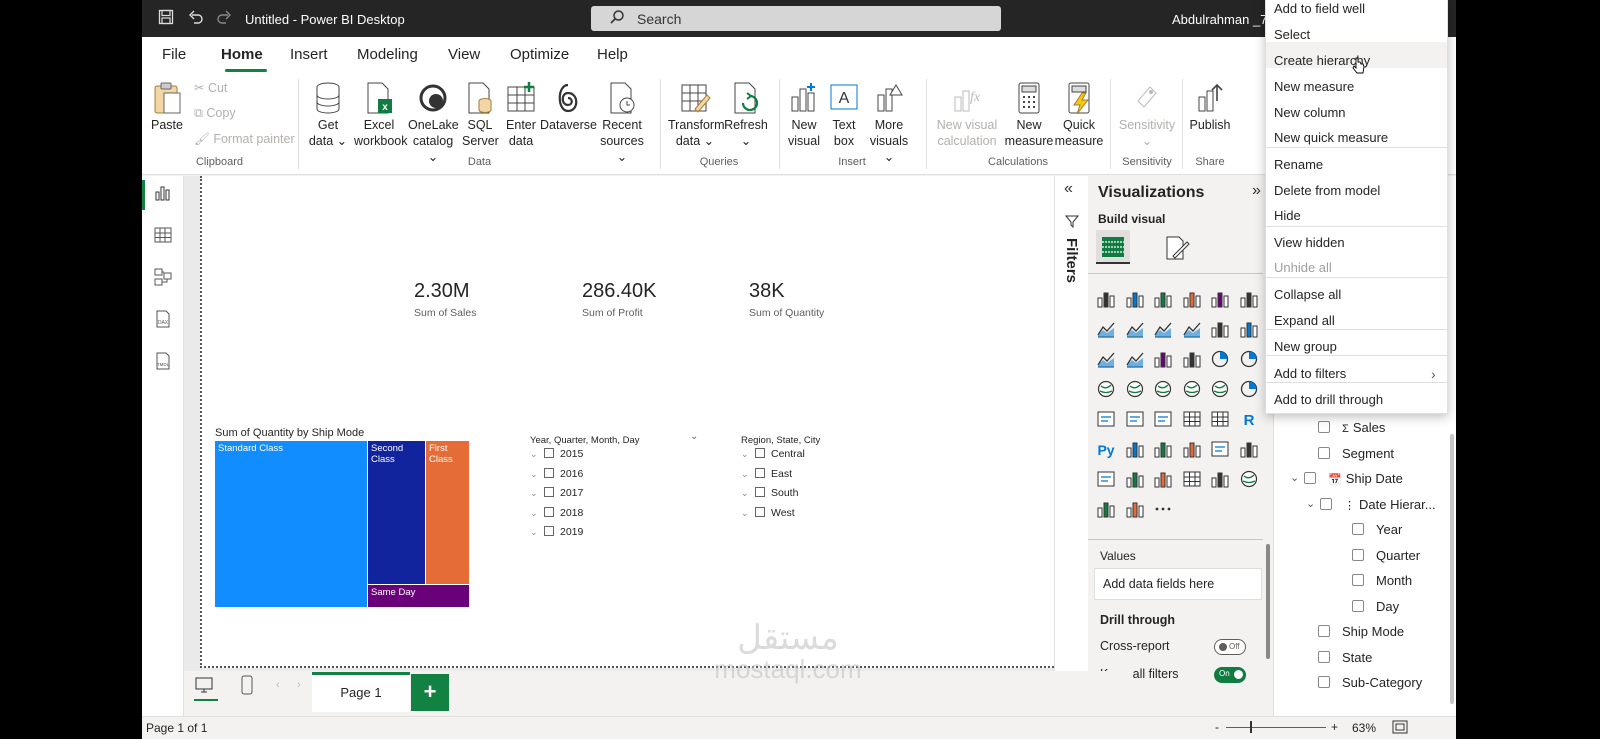 The width and height of the screenshot is (1600, 739). Describe the element at coordinates (1249, 299) in the screenshot. I see `100-stacked-column-chart-icon` at that location.